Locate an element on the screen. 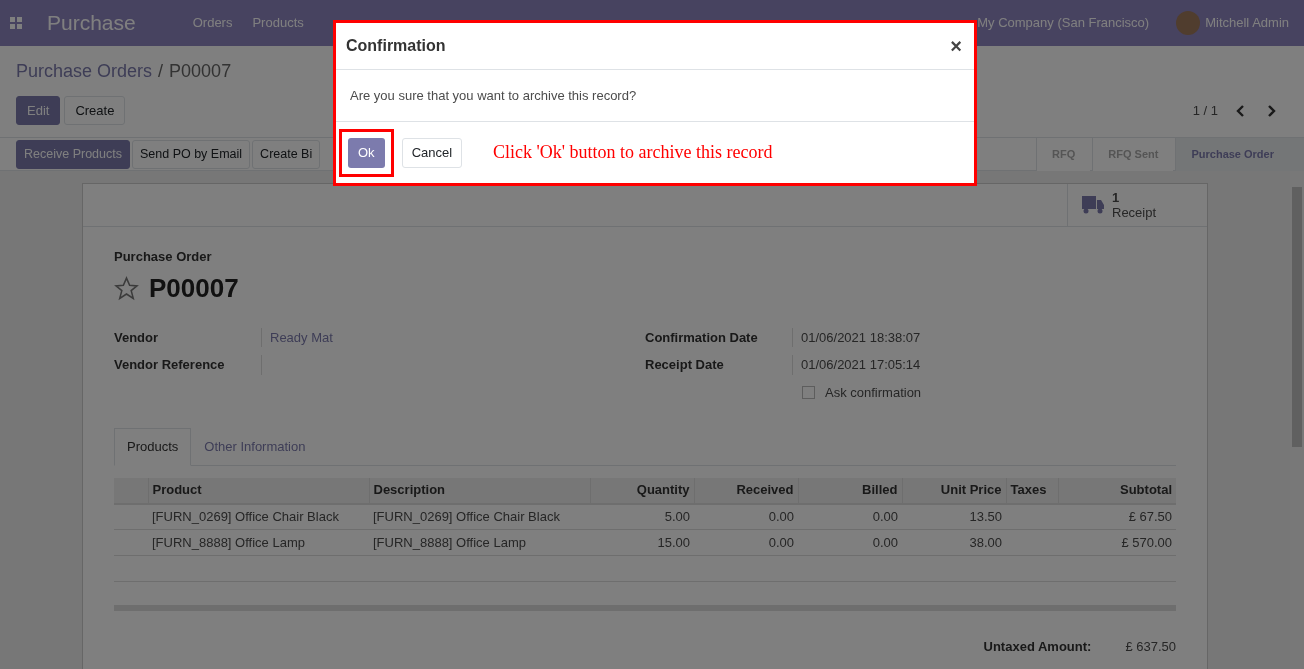  cancel-button: Cancel is located at coordinates (432, 152).